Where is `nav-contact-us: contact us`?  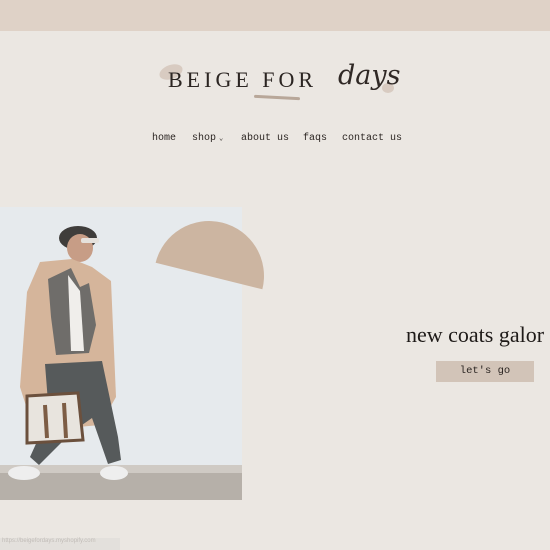
nav-contact-us: contact us is located at coordinates (372, 138).